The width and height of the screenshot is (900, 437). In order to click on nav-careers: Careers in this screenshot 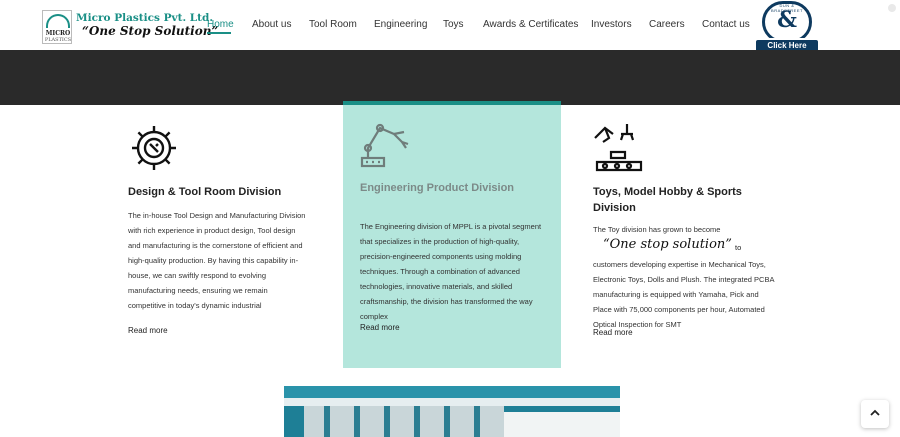, I will do `click(667, 24)`.